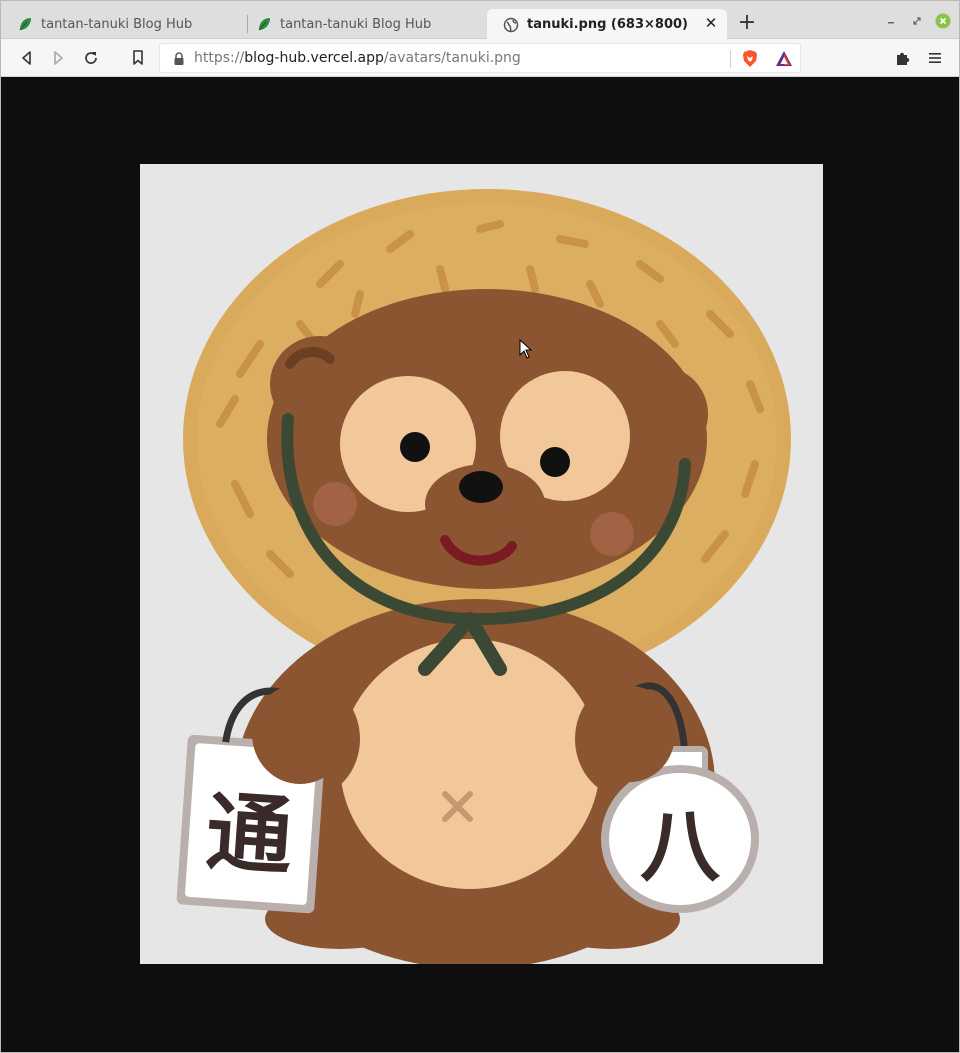 This screenshot has width=960, height=1053. I want to click on url-host: blog-hub.vercel.app, so click(314, 58).